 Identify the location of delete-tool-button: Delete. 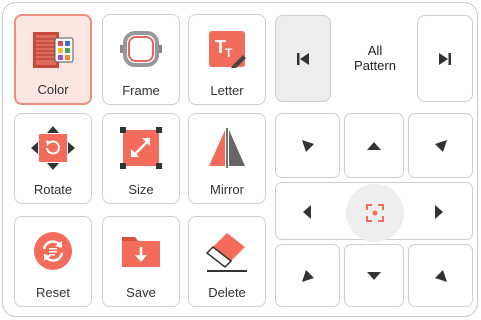
(227, 261).